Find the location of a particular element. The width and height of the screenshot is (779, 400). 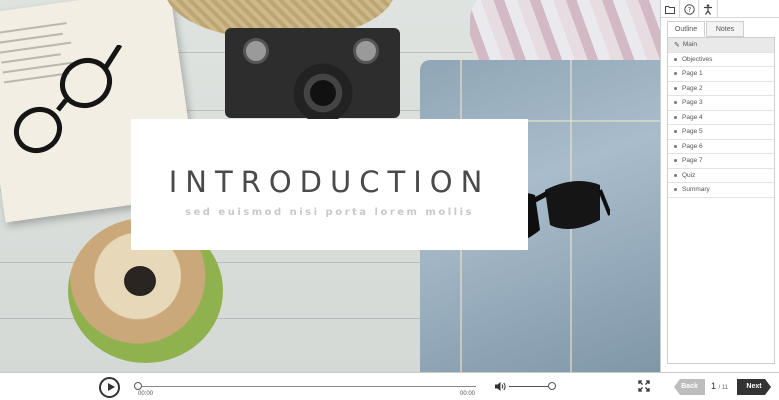

sidebar-toolbar: ? is located at coordinates (720, 9).